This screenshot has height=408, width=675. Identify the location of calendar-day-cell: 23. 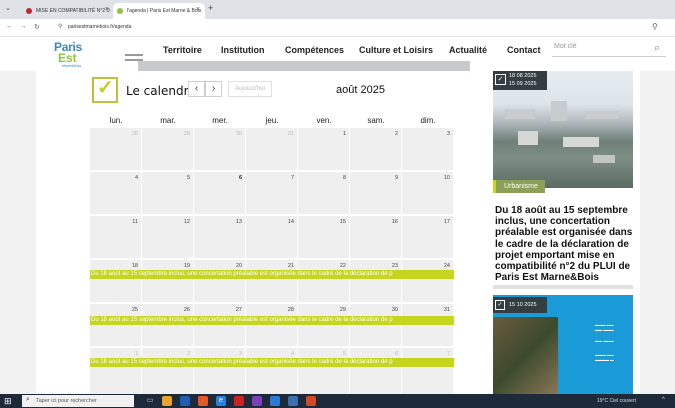
(375, 281).